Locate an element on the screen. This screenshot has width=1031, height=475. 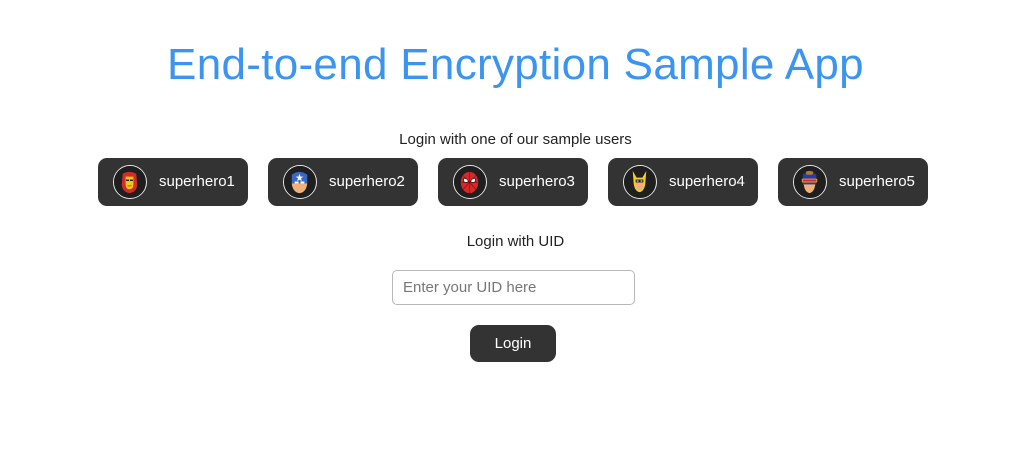
user-name: superhero4 is located at coordinates (707, 181).